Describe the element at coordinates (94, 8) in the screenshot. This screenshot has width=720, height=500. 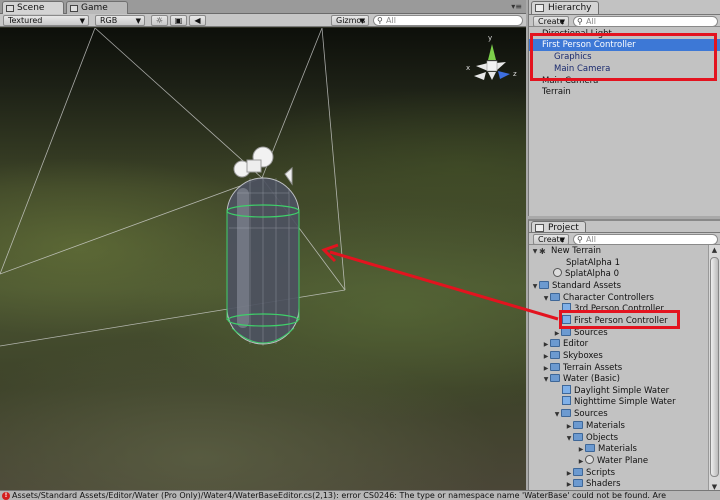
I see `tab-game-label: Game` at that location.